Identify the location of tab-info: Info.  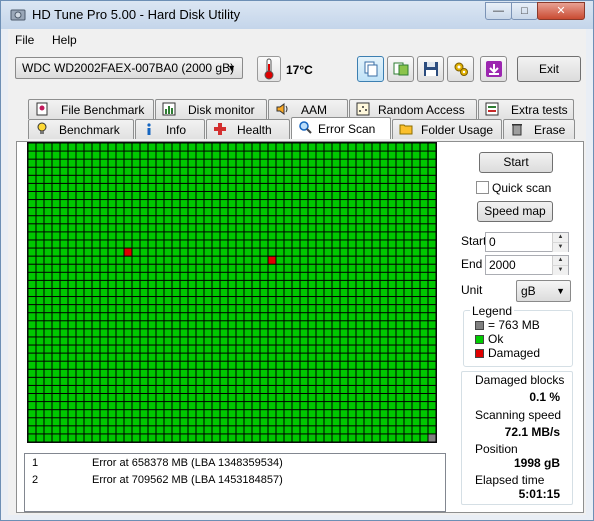
(170, 129).